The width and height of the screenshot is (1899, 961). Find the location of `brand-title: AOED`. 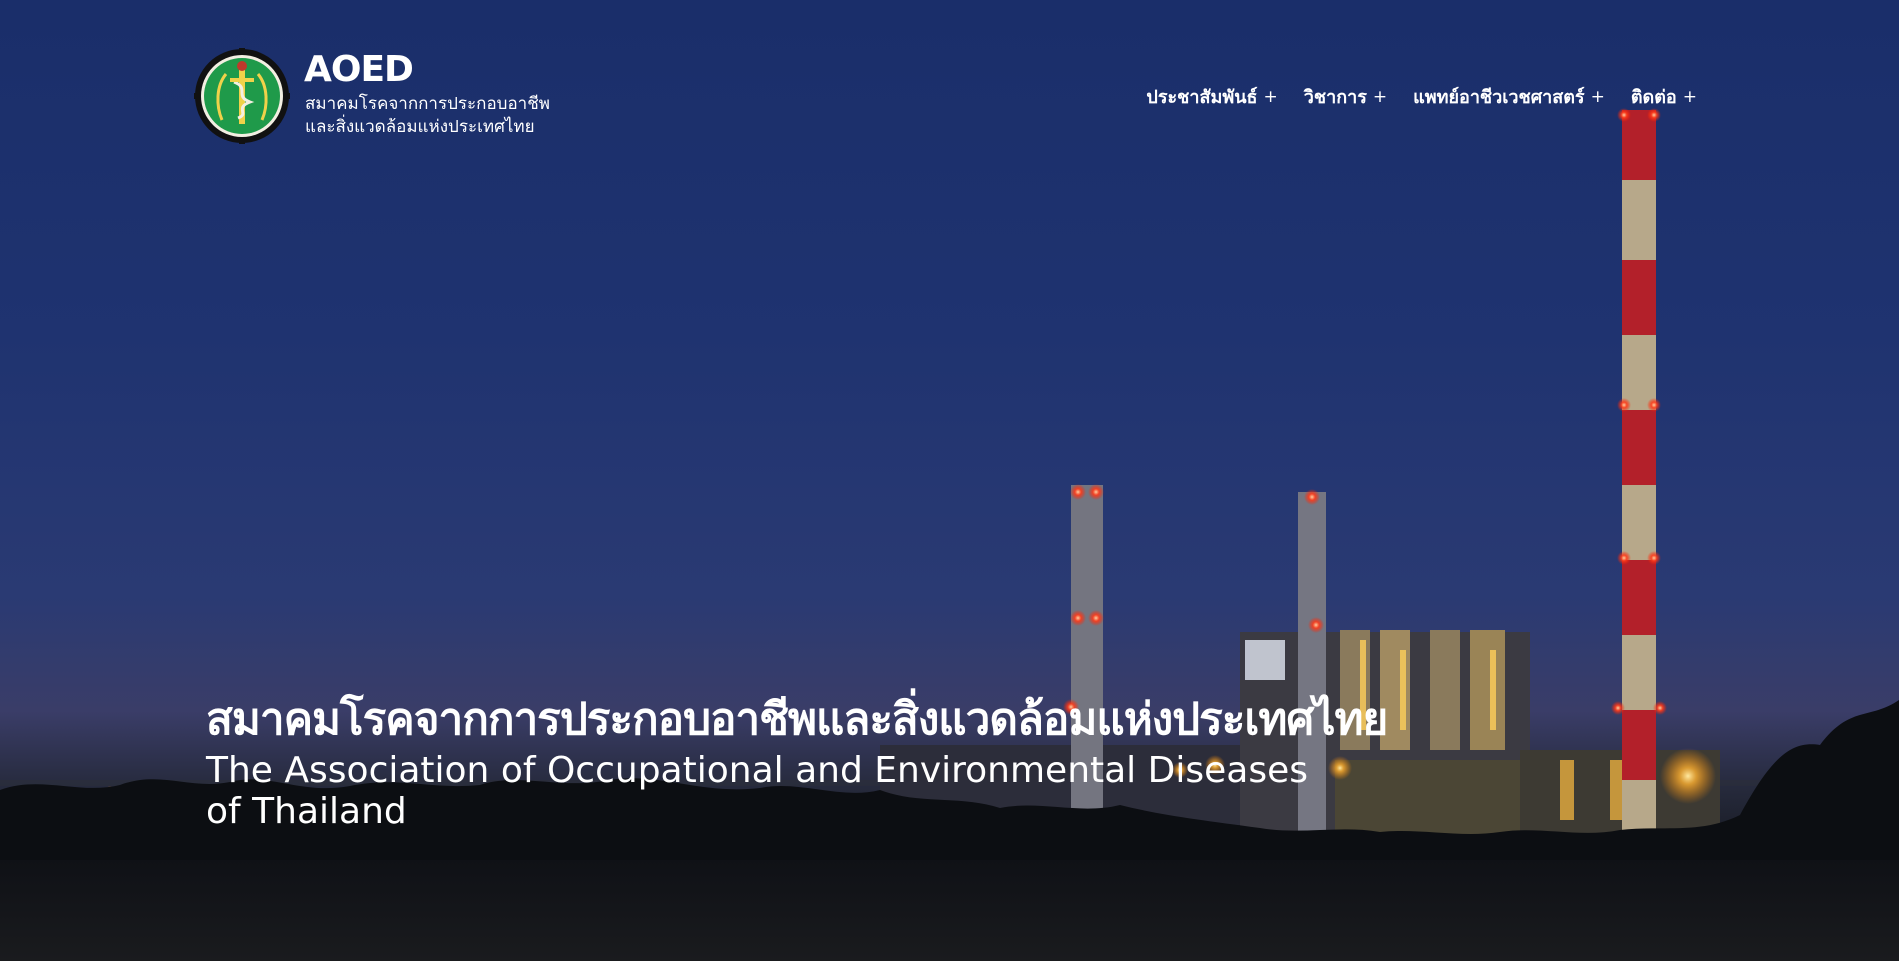

brand-title: AOED is located at coordinates (359, 70).